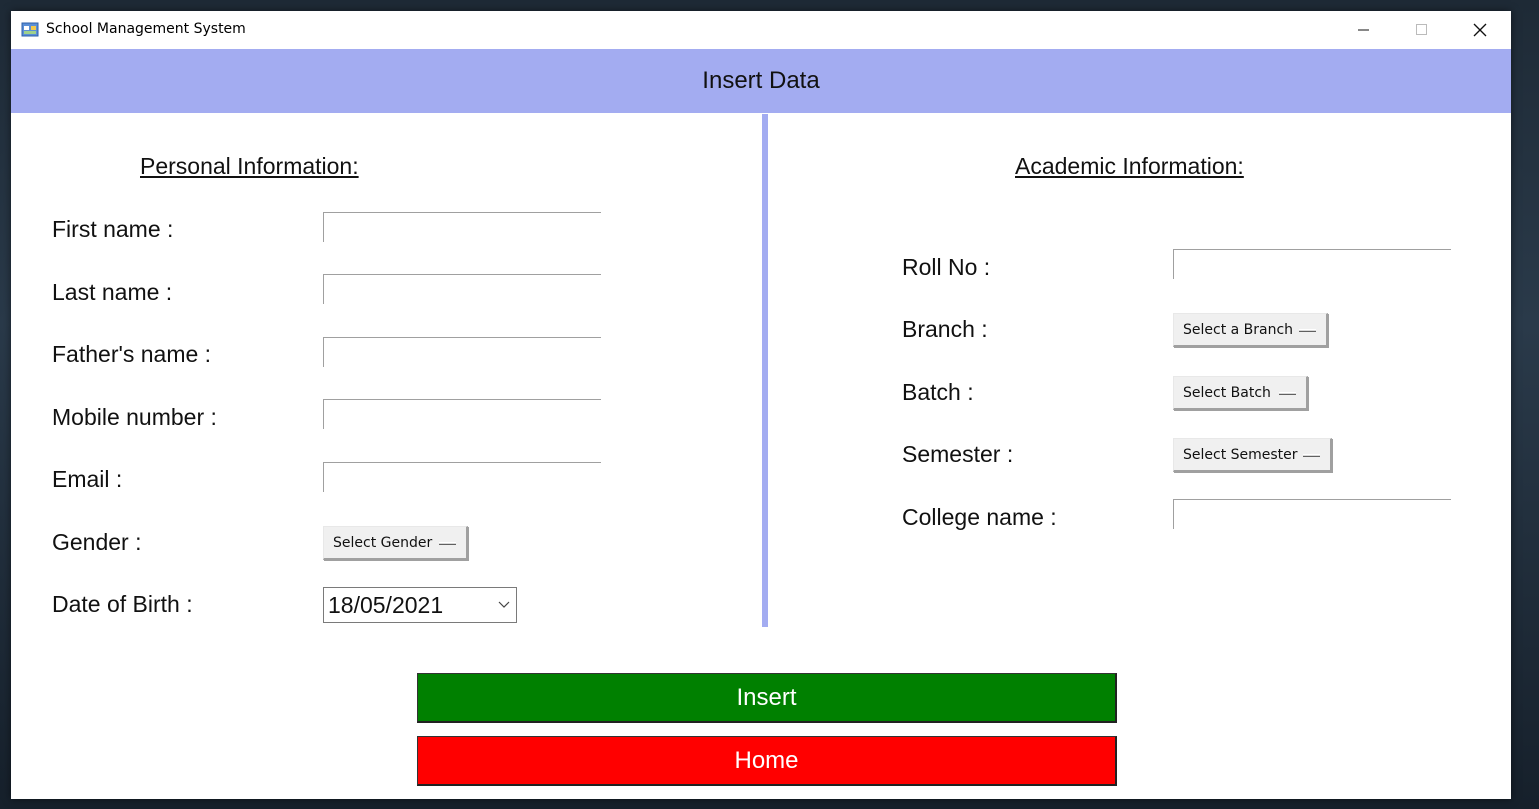 This screenshot has width=1539, height=809. I want to click on roll-no-input, so click(1312, 264).